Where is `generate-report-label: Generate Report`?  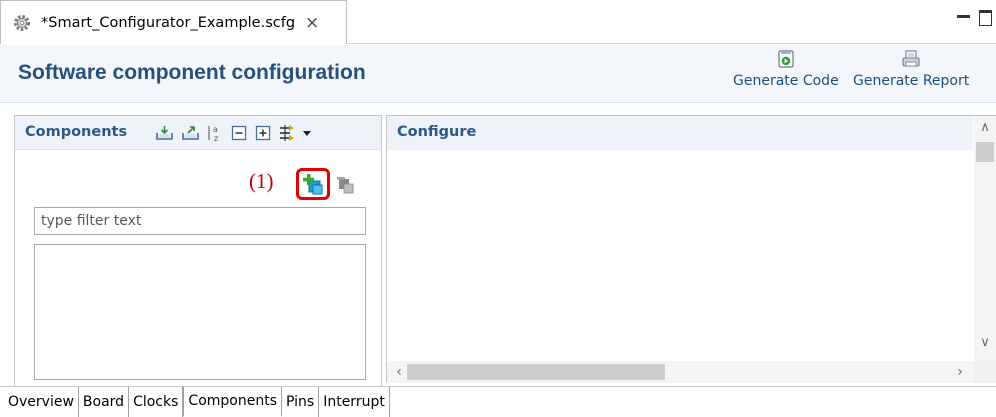 generate-report-label: Generate Report is located at coordinates (911, 81).